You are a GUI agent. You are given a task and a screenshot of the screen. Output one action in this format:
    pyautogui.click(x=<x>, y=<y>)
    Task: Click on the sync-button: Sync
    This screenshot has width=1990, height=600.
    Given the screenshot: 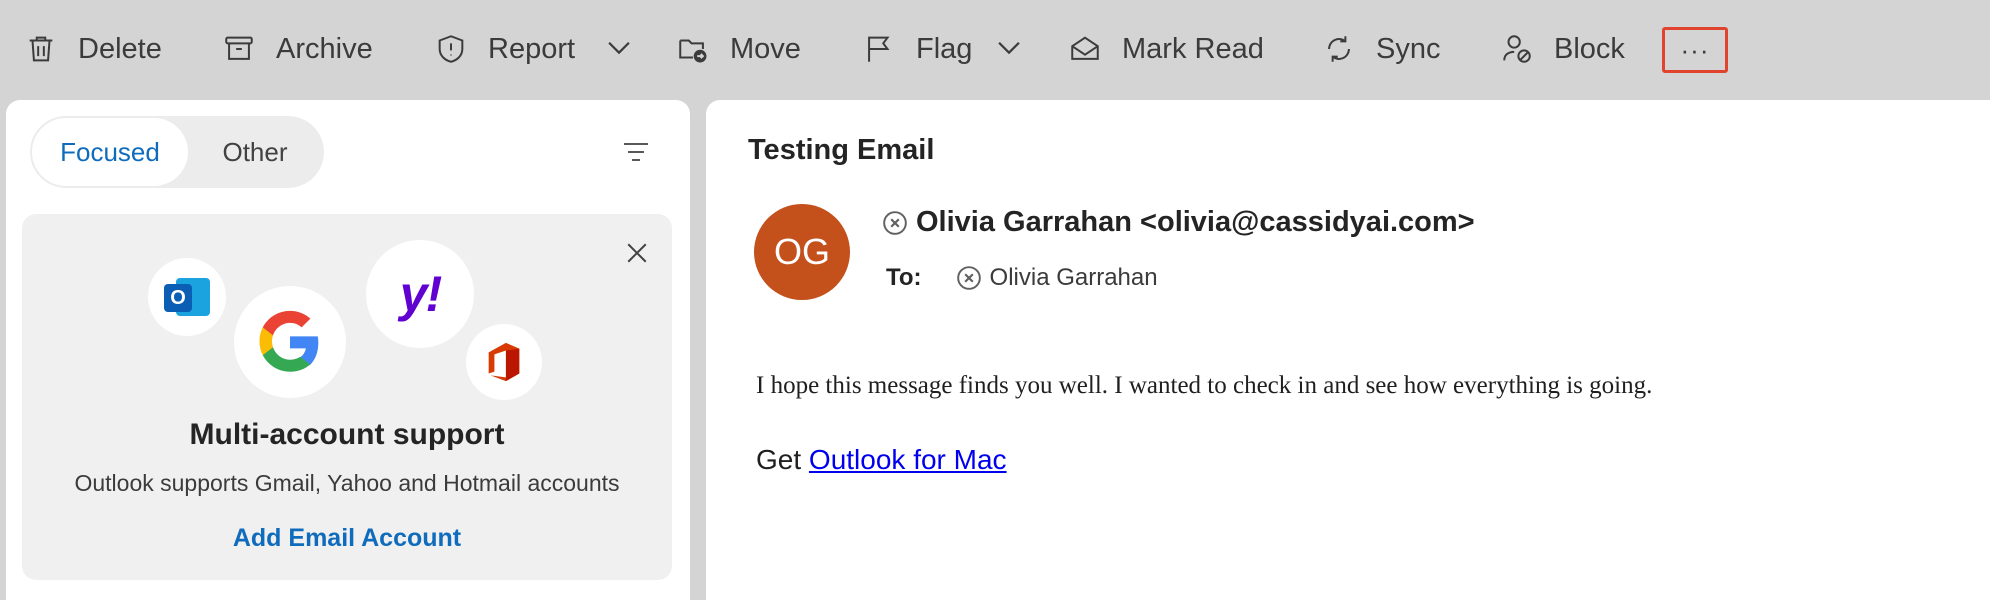 What is the action you would take?
    pyautogui.click(x=1381, y=49)
    